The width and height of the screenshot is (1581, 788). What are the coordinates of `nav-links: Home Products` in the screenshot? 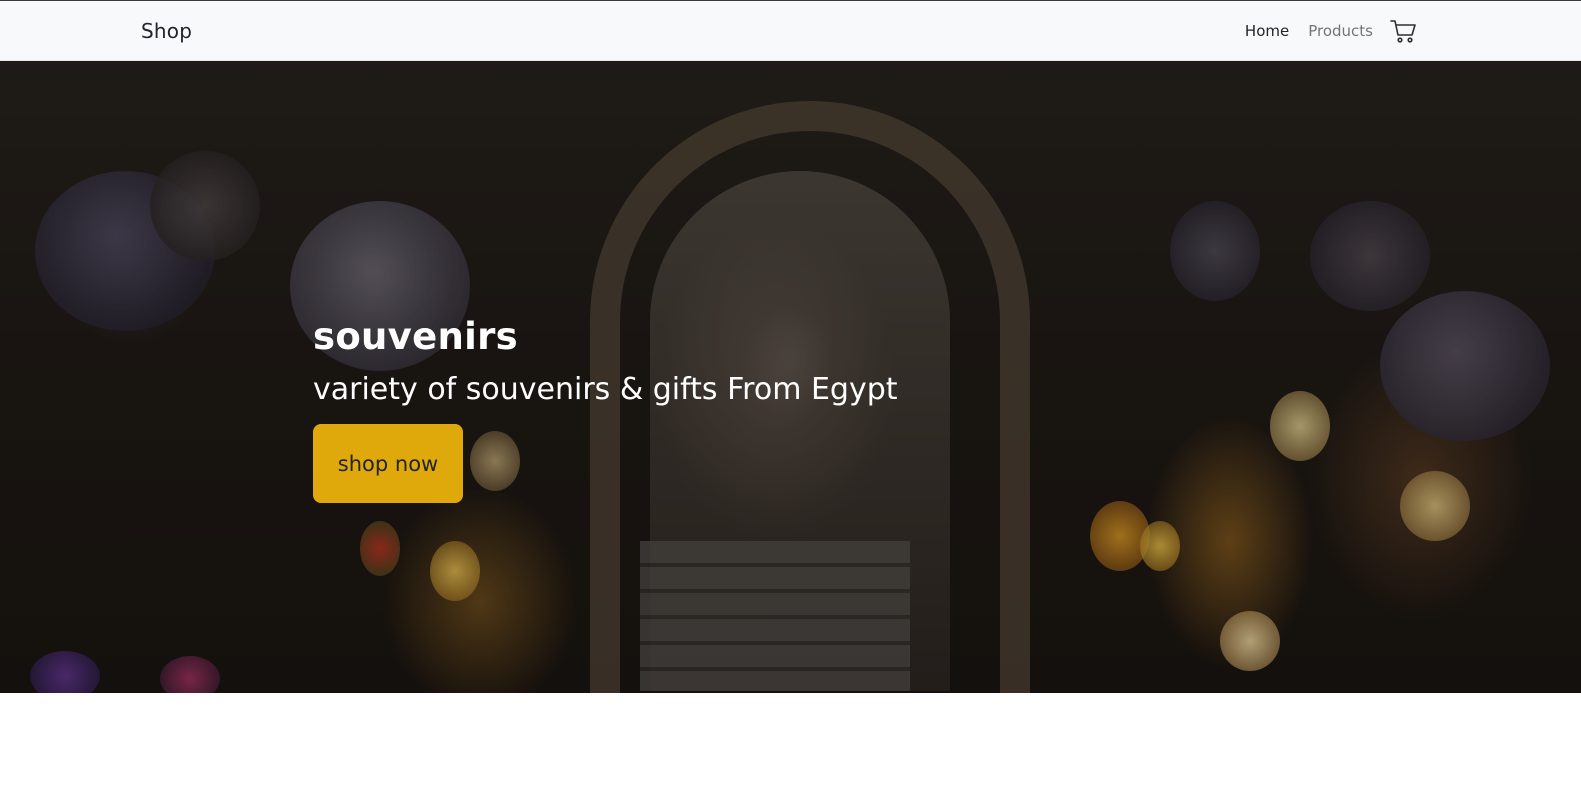 It's located at (1321, 31).